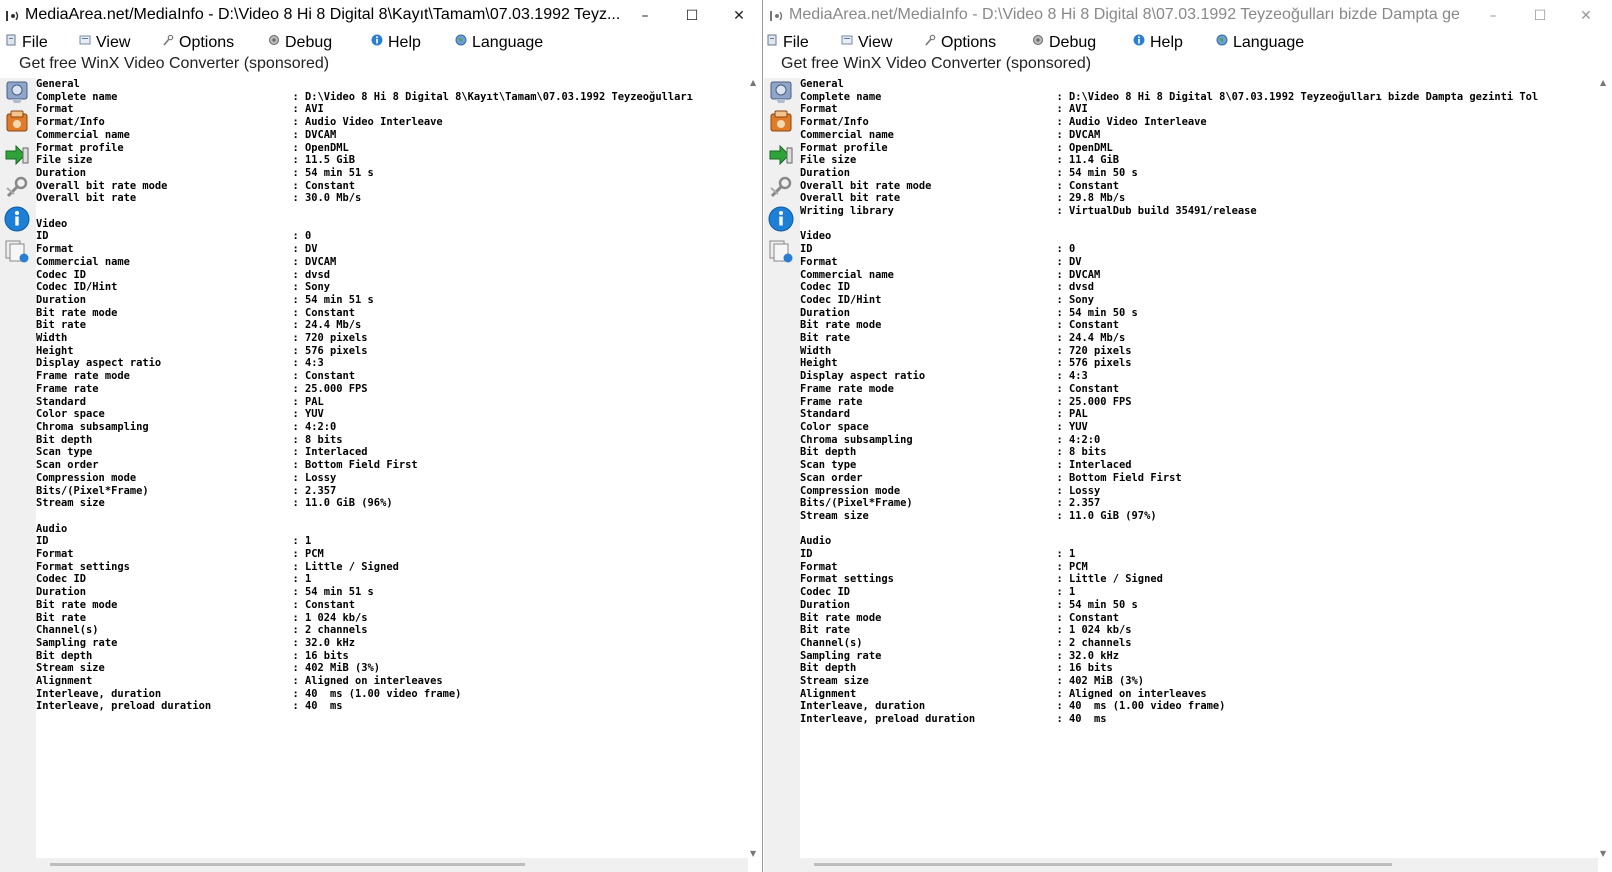 Image resolution: width=1612 pixels, height=872 pixels. What do you see at coordinates (772, 39) in the screenshot?
I see `file-icon` at bounding box center [772, 39].